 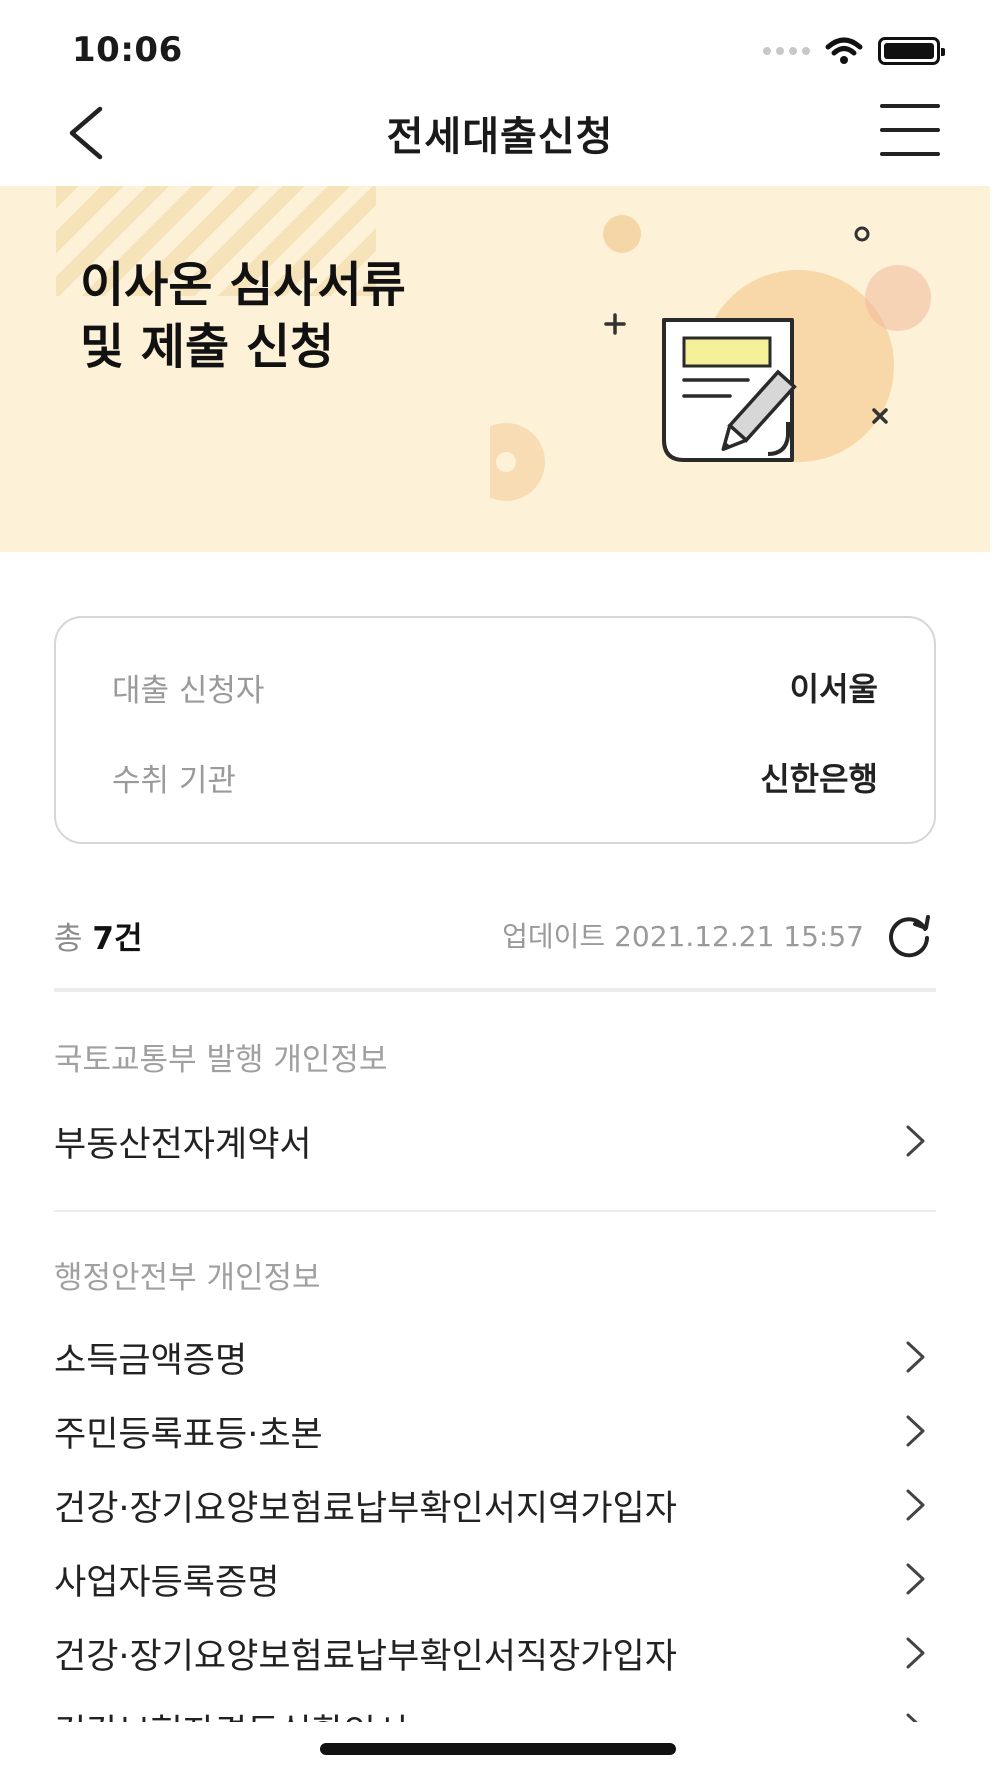 What do you see at coordinates (365, 1508) in the screenshot?
I see `doc-item-label: 건강·장기요양보험료납부확인서지역가입자` at bounding box center [365, 1508].